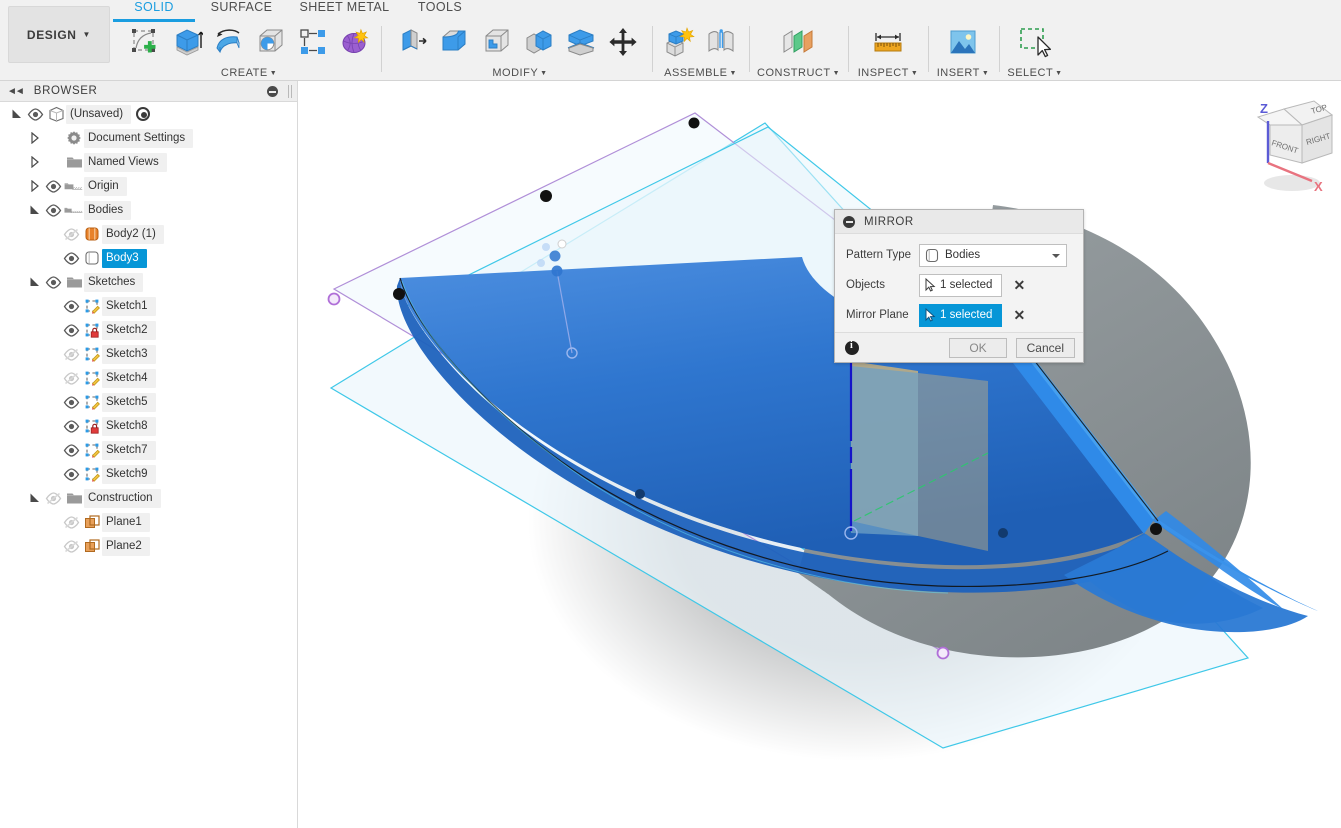 This screenshot has height=828, width=1341. Describe the element at coordinates (249, 73) in the screenshot. I see `ribbon-group-create-label: CREATE ▼` at that location.